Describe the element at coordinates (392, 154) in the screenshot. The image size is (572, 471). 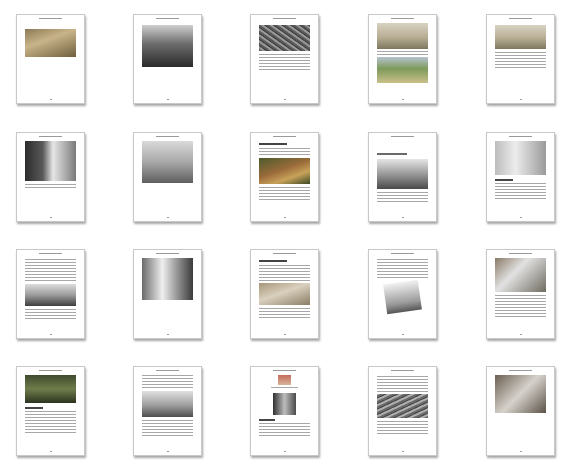
I see `title-text` at that location.